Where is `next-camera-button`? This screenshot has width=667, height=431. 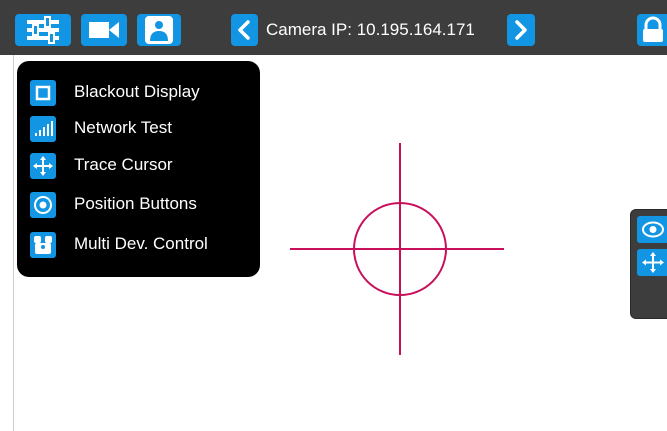 next-camera-button is located at coordinates (521, 30).